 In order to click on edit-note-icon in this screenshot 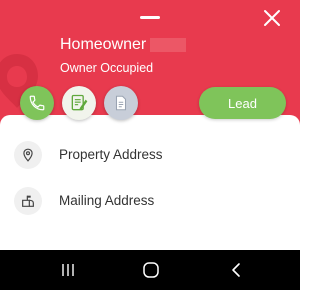, I will do `click(79, 102)`.